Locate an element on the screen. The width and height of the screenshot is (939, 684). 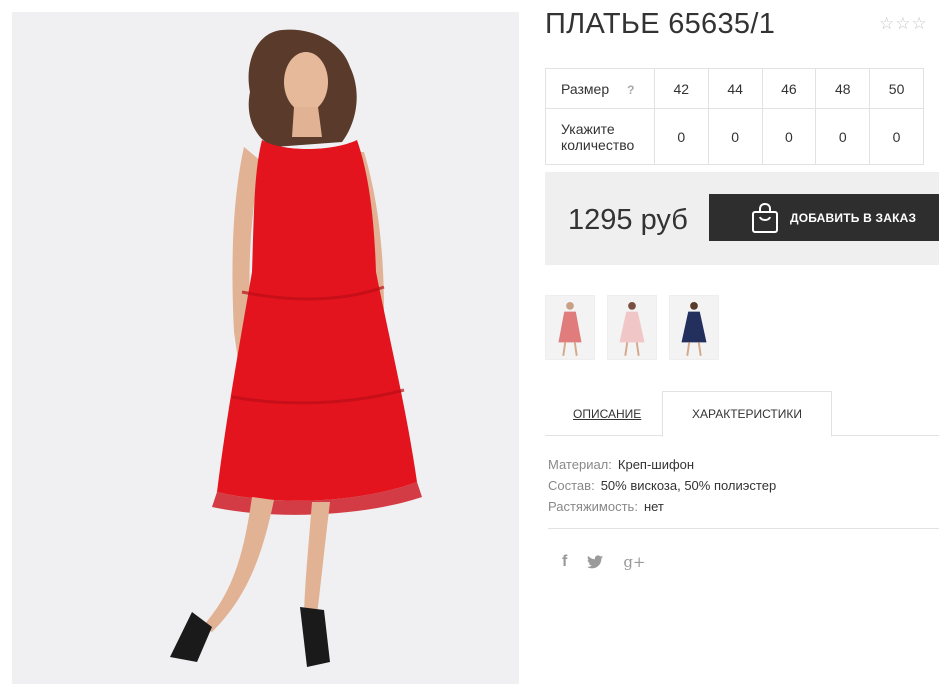
quantity-input-46: 0 is located at coordinates (789, 136).